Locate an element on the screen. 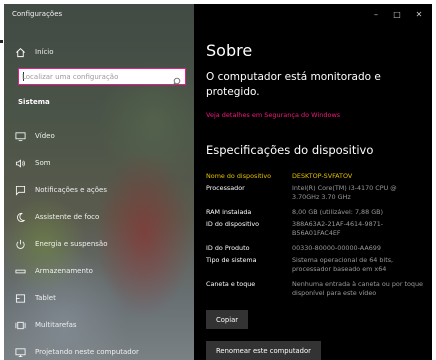 The width and height of the screenshot is (436, 360). sidebar-item-label: Multitarefas is located at coordinates (56, 325).